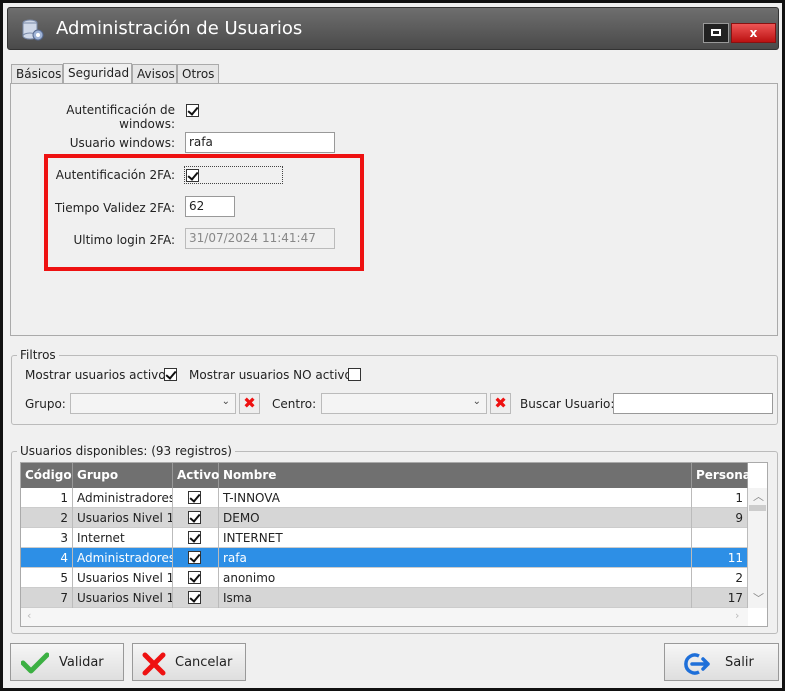 The image size is (785, 691). I want to click on cell-persona: 11, so click(720, 558).